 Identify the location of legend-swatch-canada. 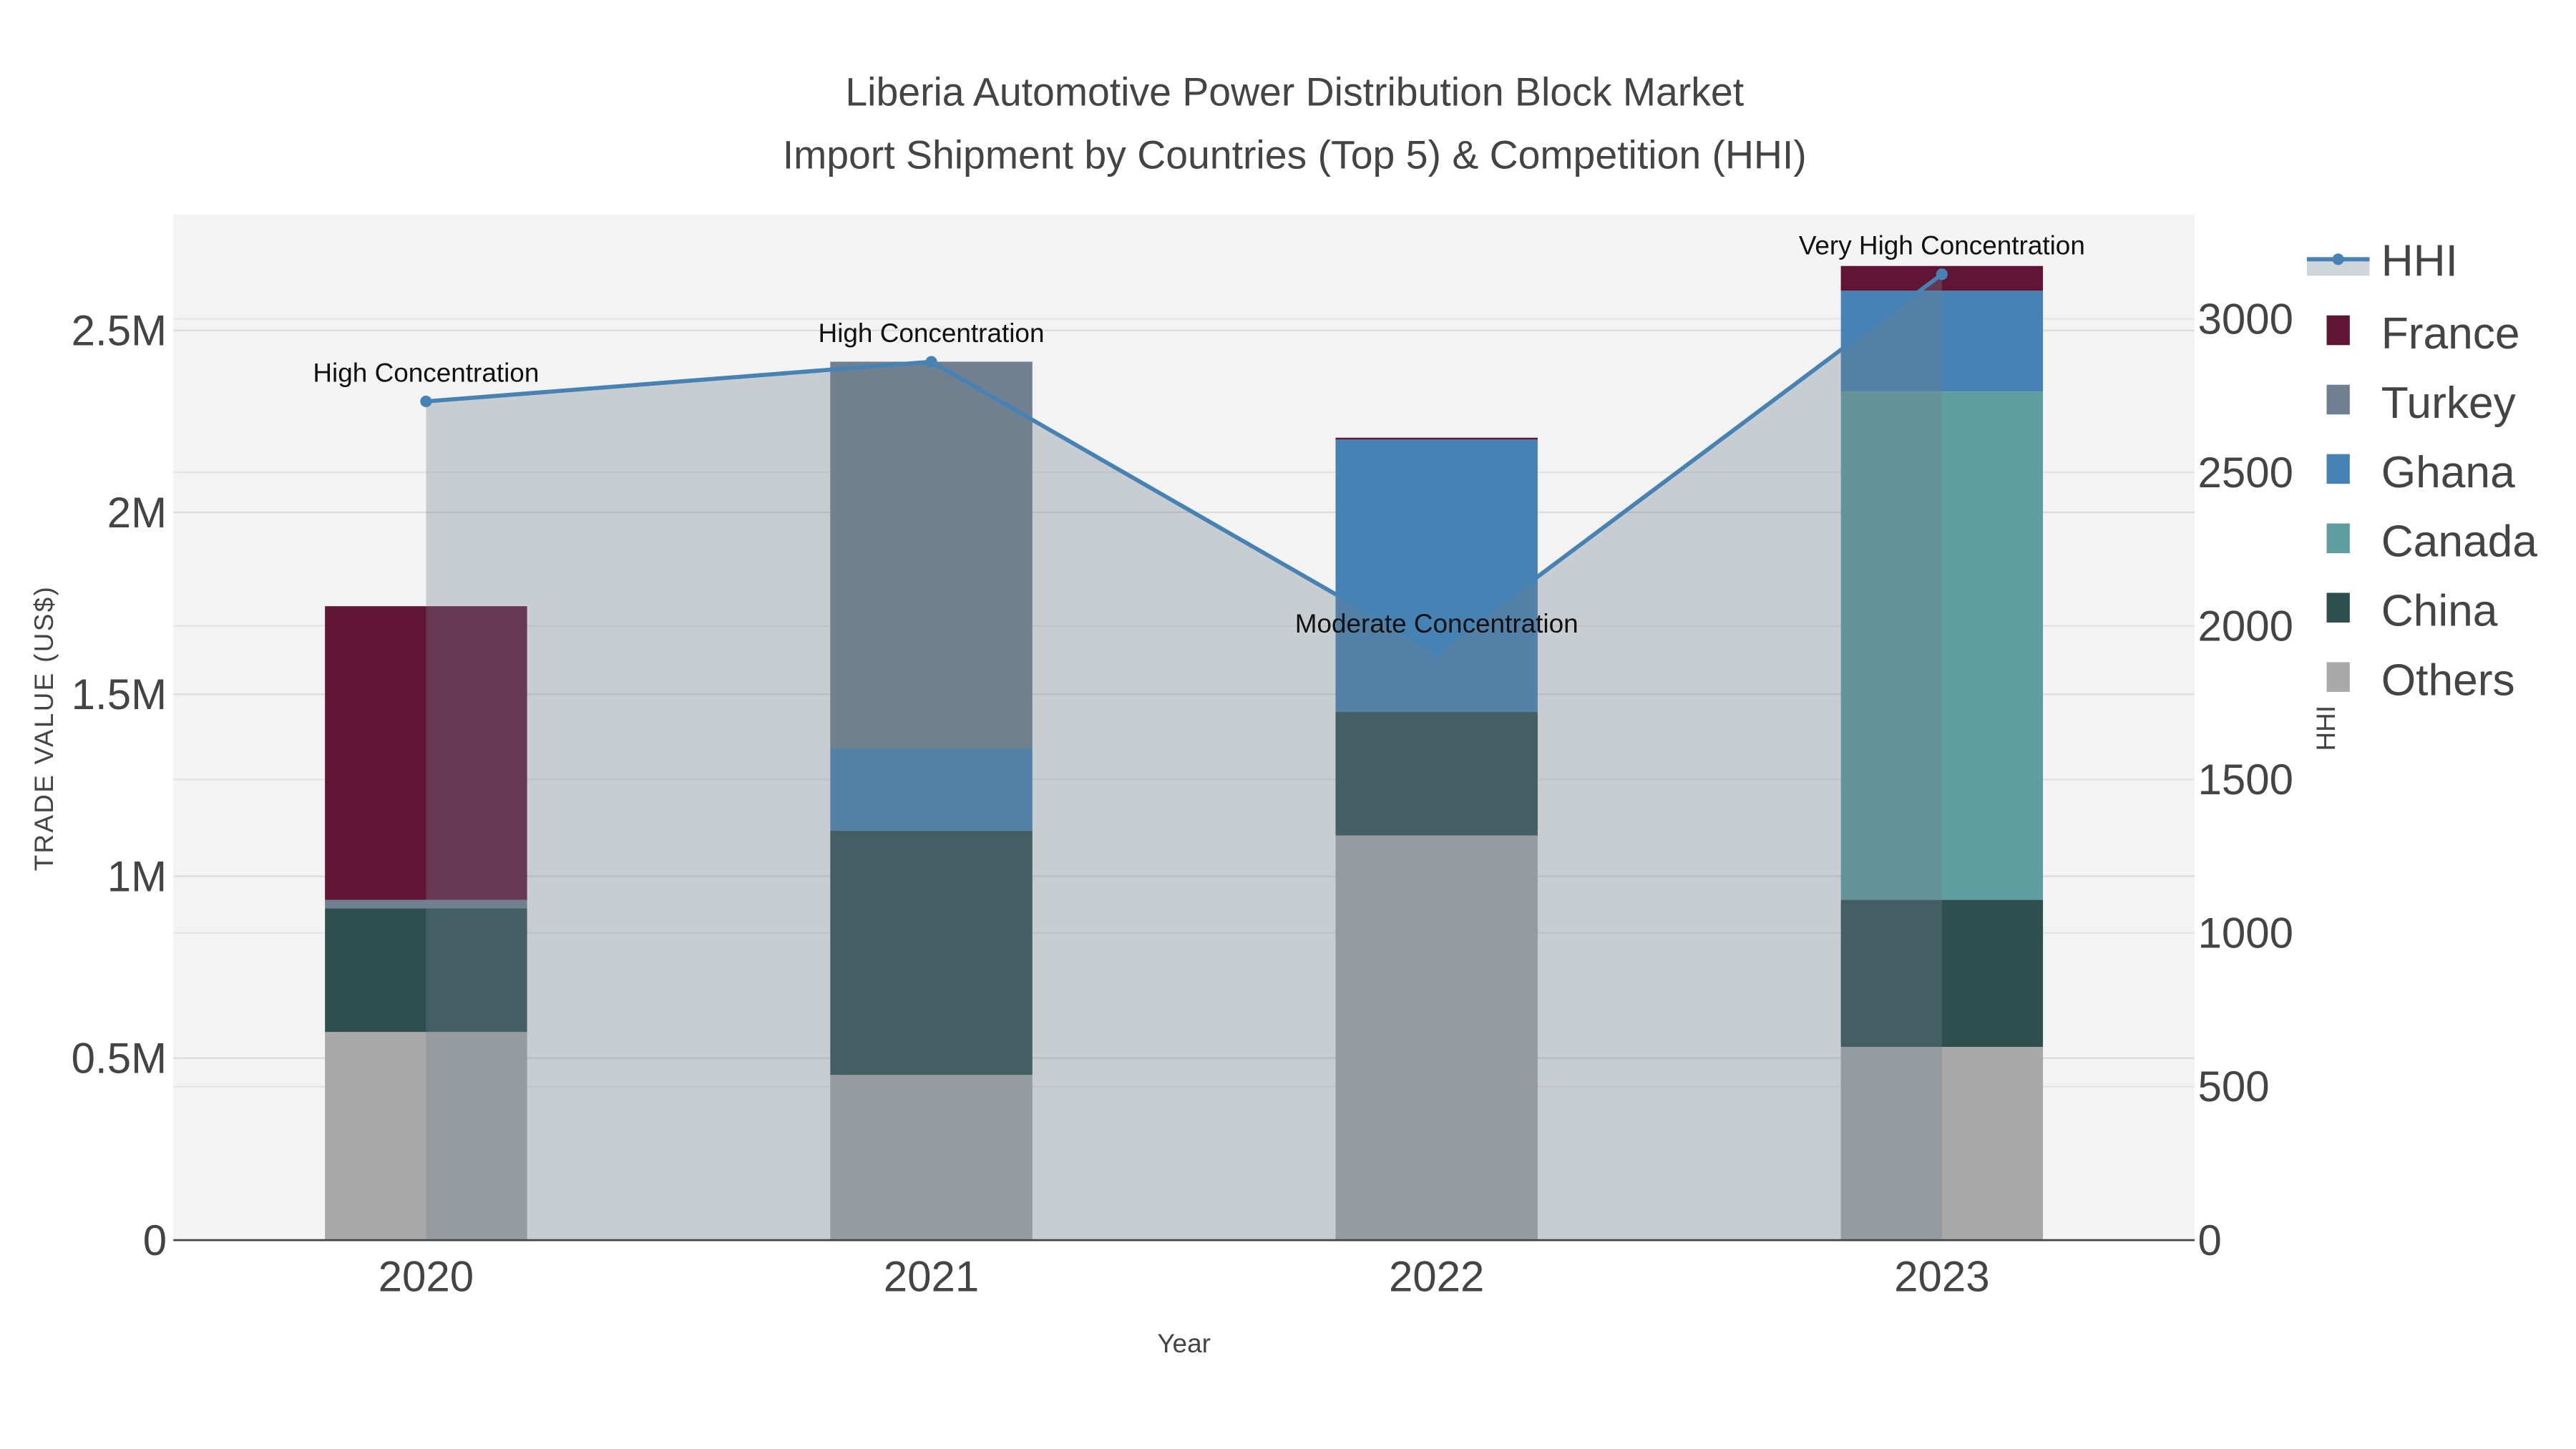
(2338, 538).